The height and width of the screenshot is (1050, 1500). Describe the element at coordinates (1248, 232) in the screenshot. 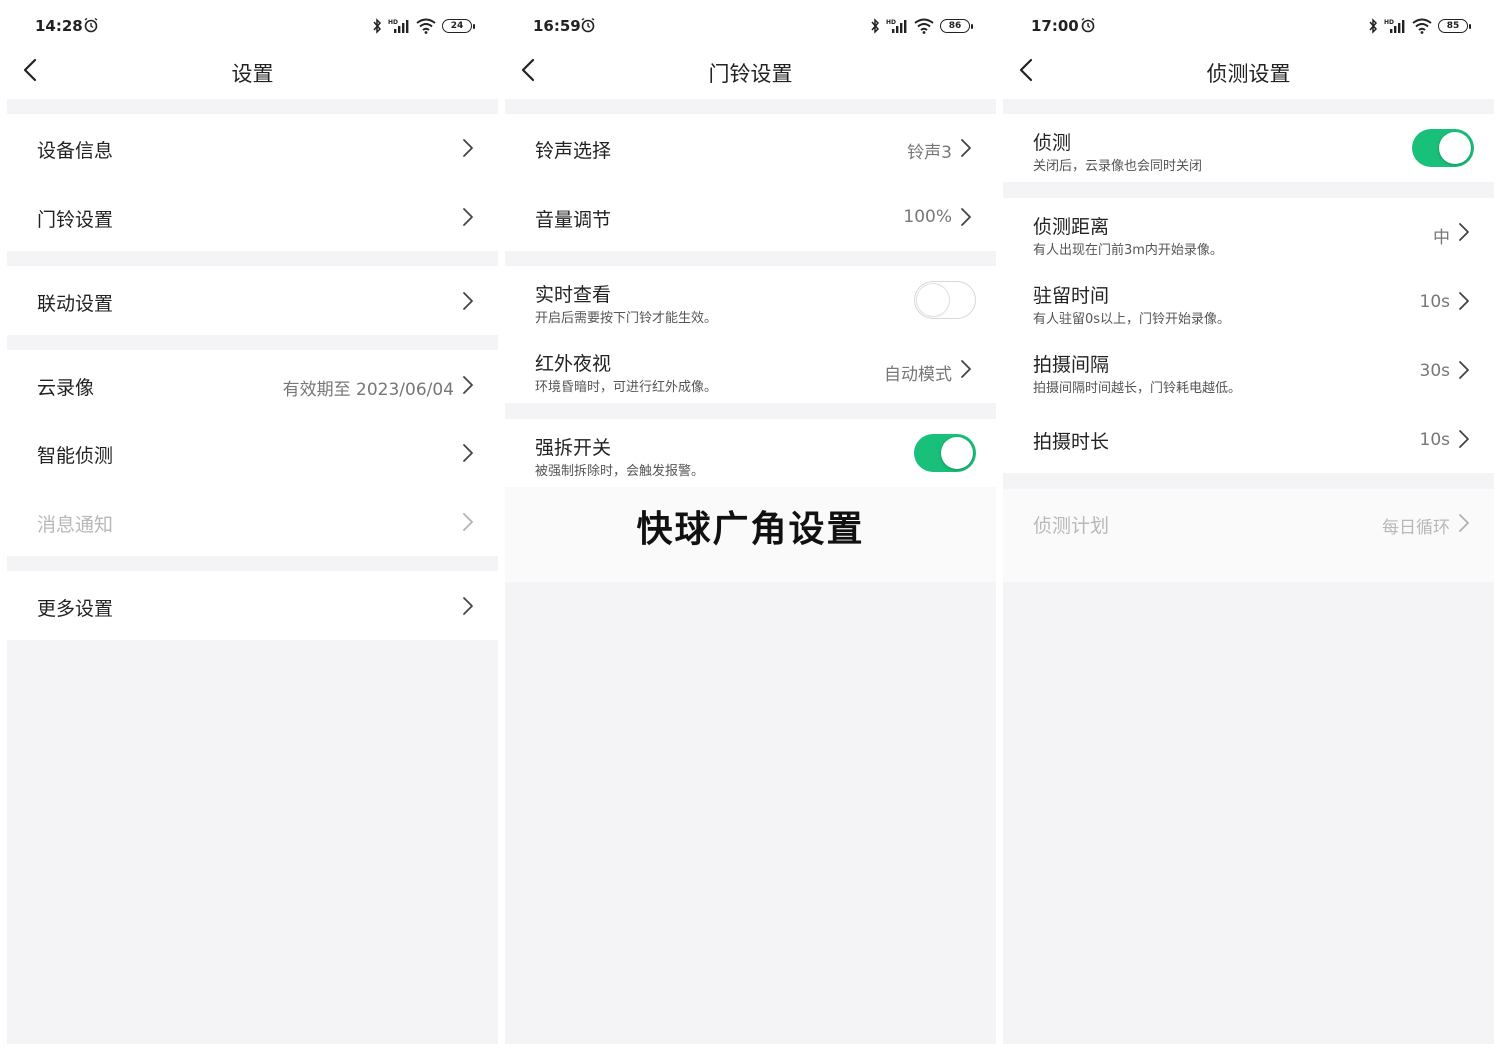

I see `row-detection-distance: 侦测距离 有人出现在门前3m内开始录像。 中` at that location.